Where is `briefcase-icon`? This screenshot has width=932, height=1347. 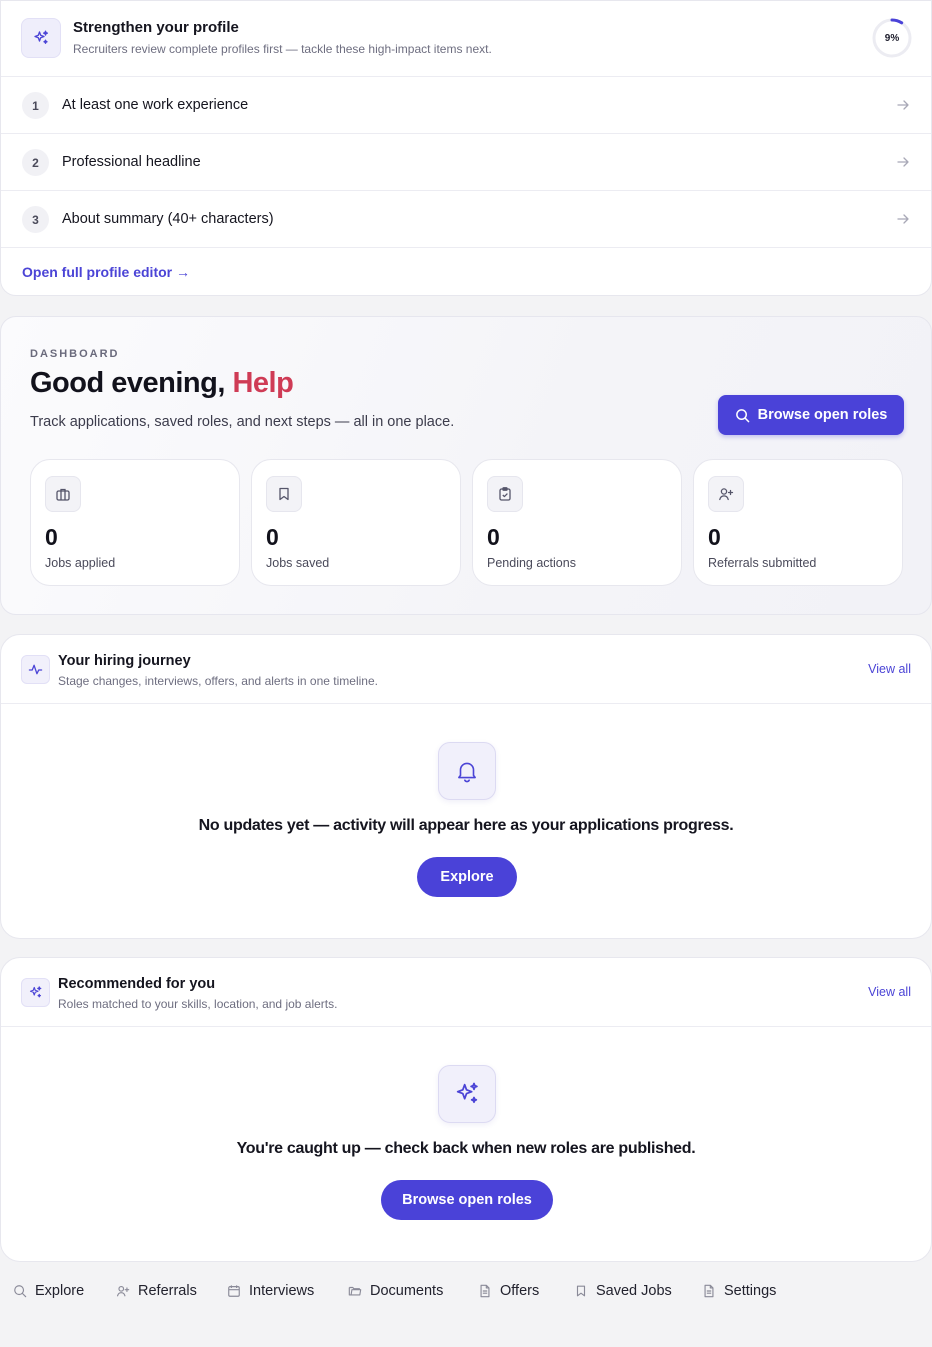
briefcase-icon is located at coordinates (63, 494).